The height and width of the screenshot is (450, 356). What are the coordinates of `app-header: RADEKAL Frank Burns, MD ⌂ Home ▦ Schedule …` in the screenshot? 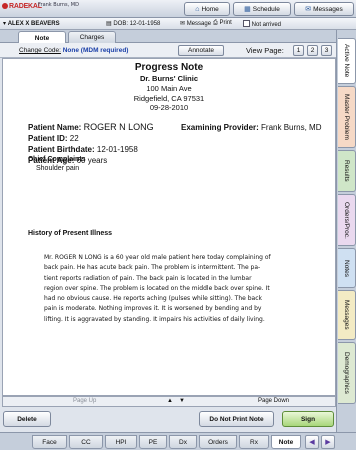 It's located at (178, 9).